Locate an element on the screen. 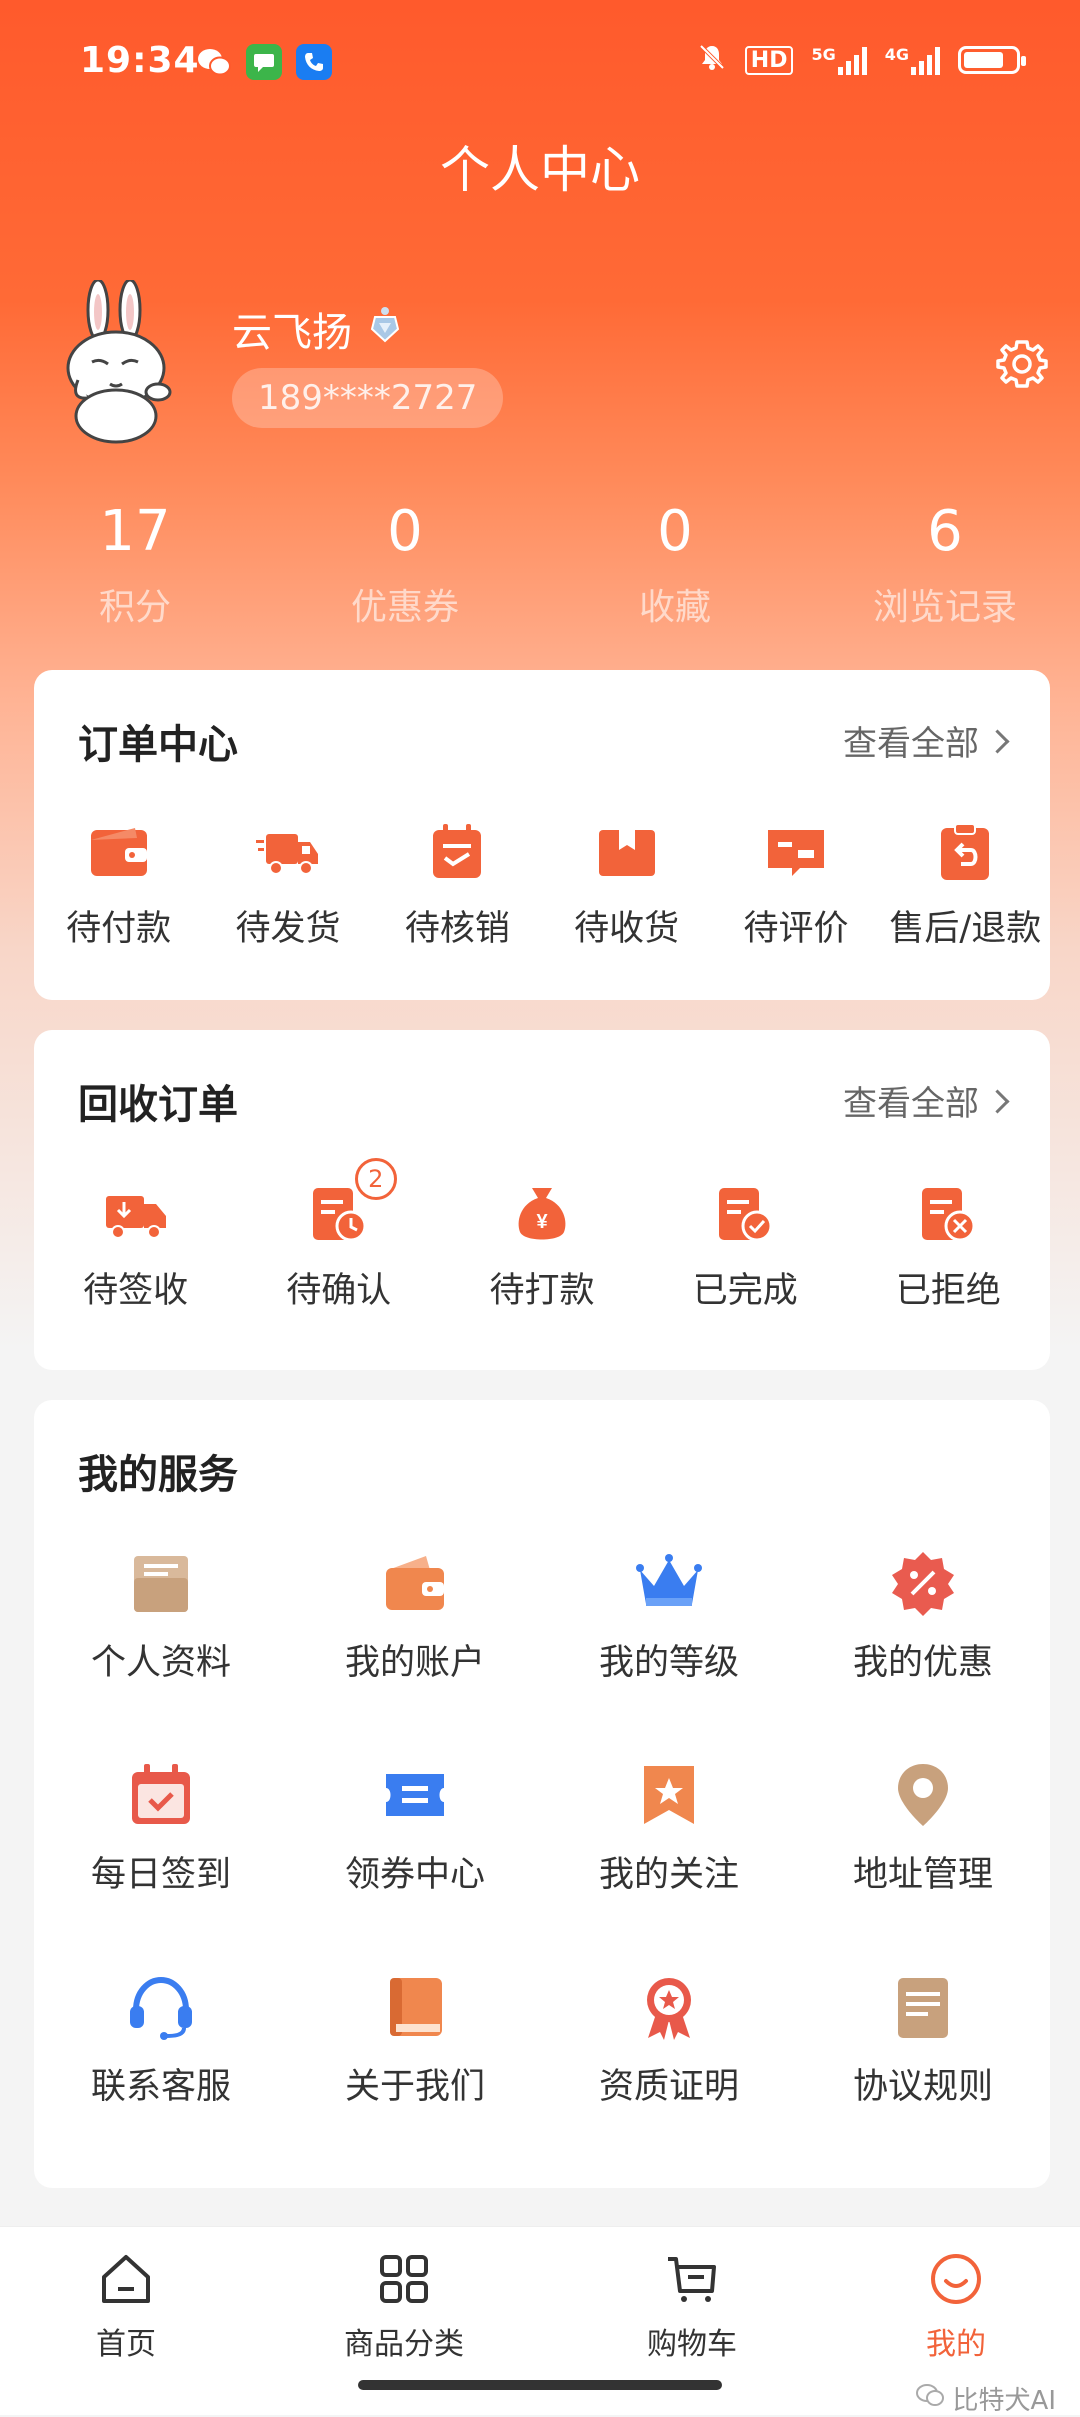 The image size is (1080, 2417). cart-icon is located at coordinates (692, 2281).